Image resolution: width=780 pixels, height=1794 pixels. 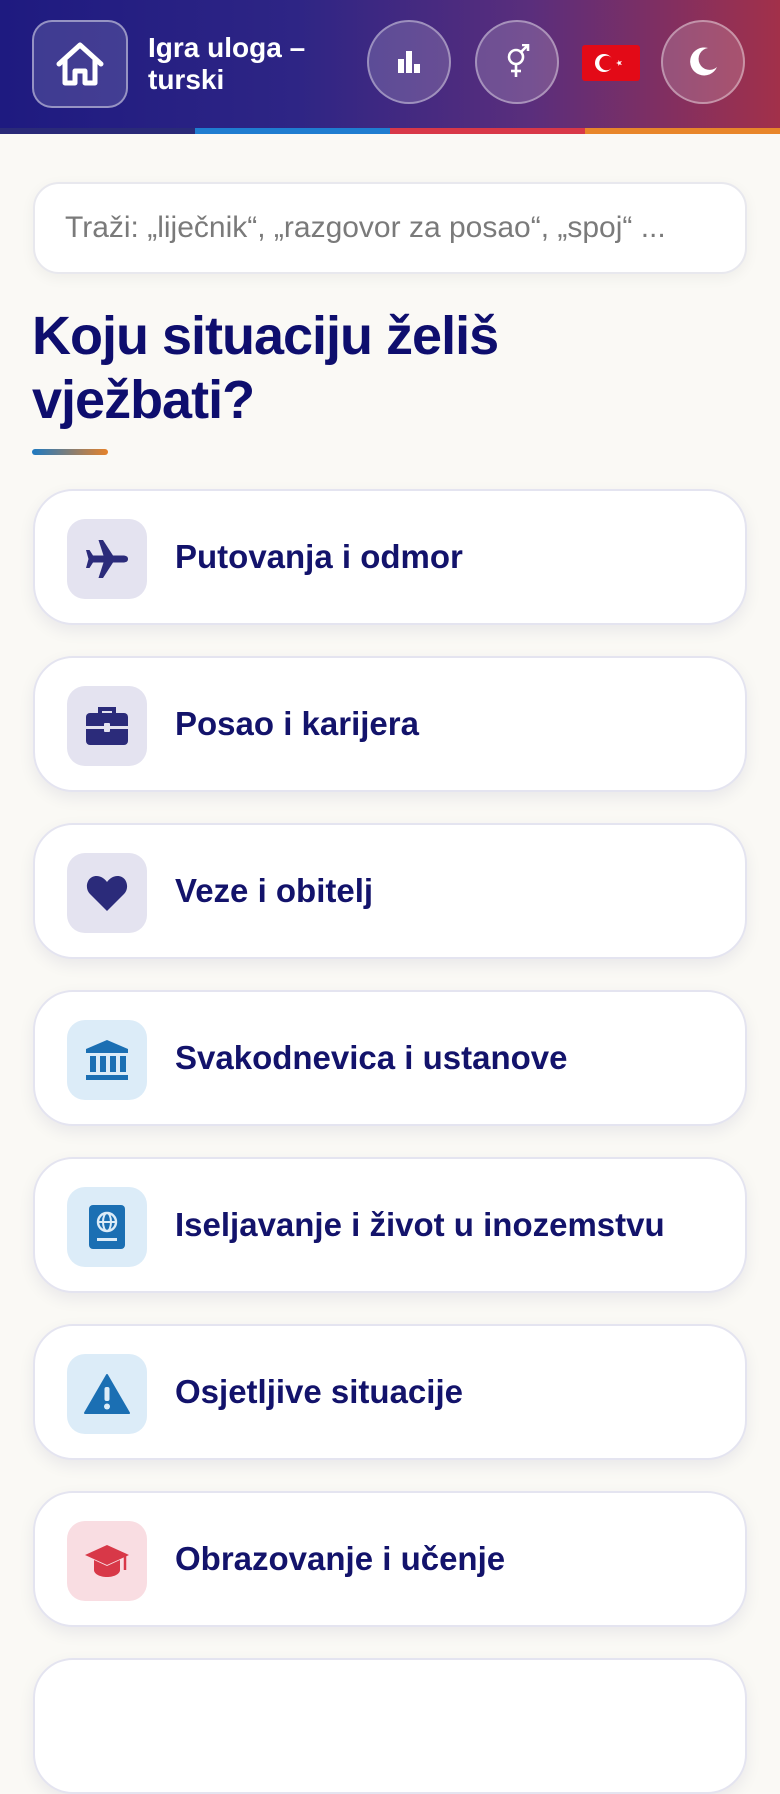 I want to click on turkey-flag-icon, so click(x=611, y=63).